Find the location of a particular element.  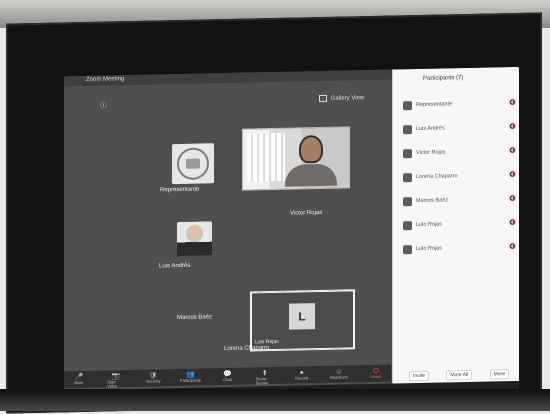

mute-button: 🎤 Mute is located at coordinates (79, 379).